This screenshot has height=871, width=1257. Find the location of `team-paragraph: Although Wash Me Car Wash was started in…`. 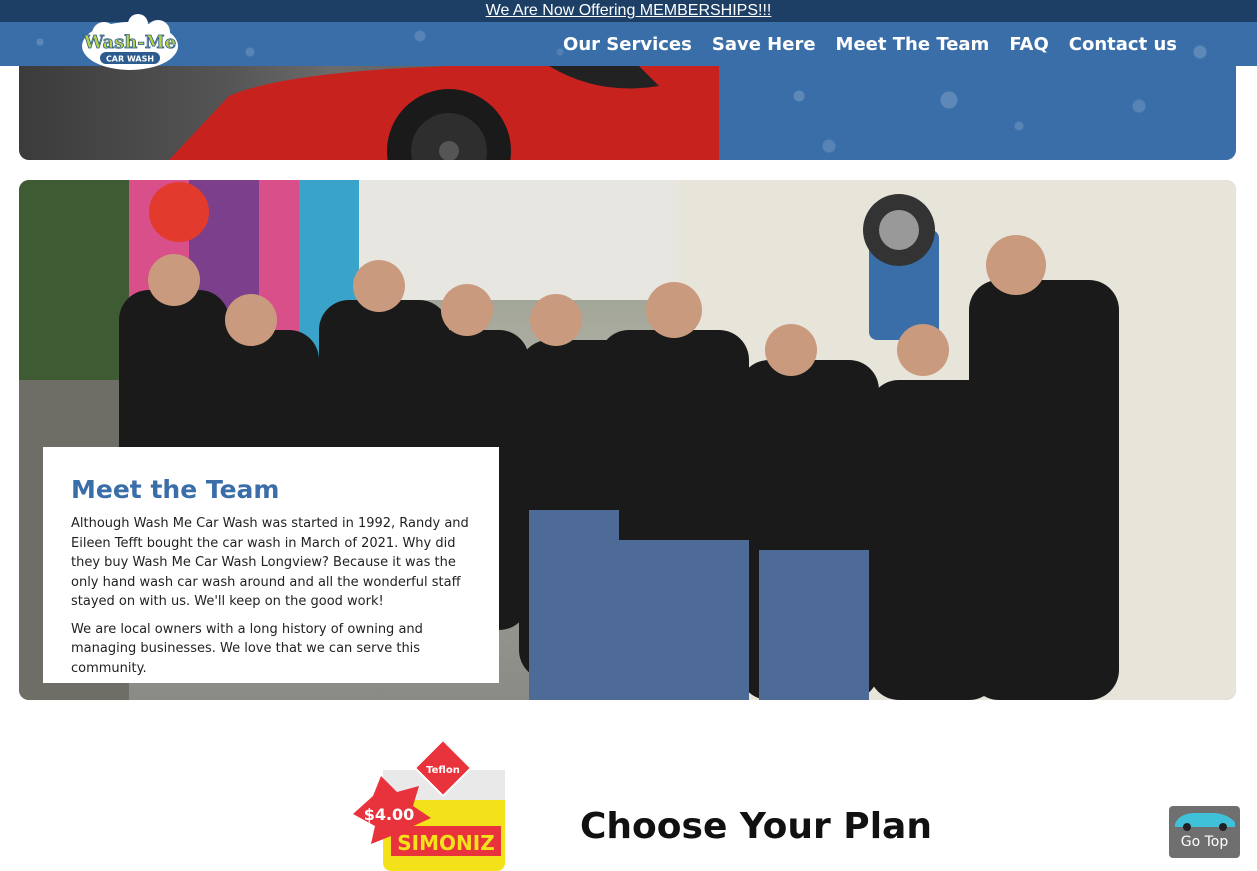

team-paragraph: Although Wash Me Car Wash was started in… is located at coordinates (270, 562).